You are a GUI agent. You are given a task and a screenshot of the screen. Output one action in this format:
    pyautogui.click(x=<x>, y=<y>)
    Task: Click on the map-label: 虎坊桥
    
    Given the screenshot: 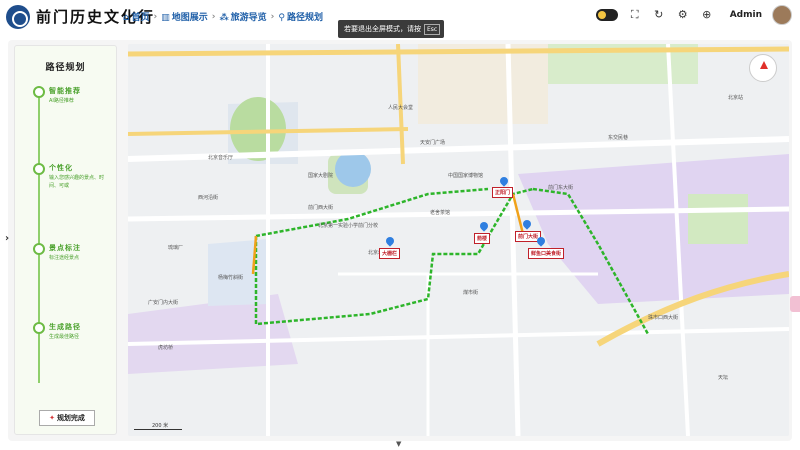 What is the action you would take?
    pyautogui.click(x=166, y=348)
    